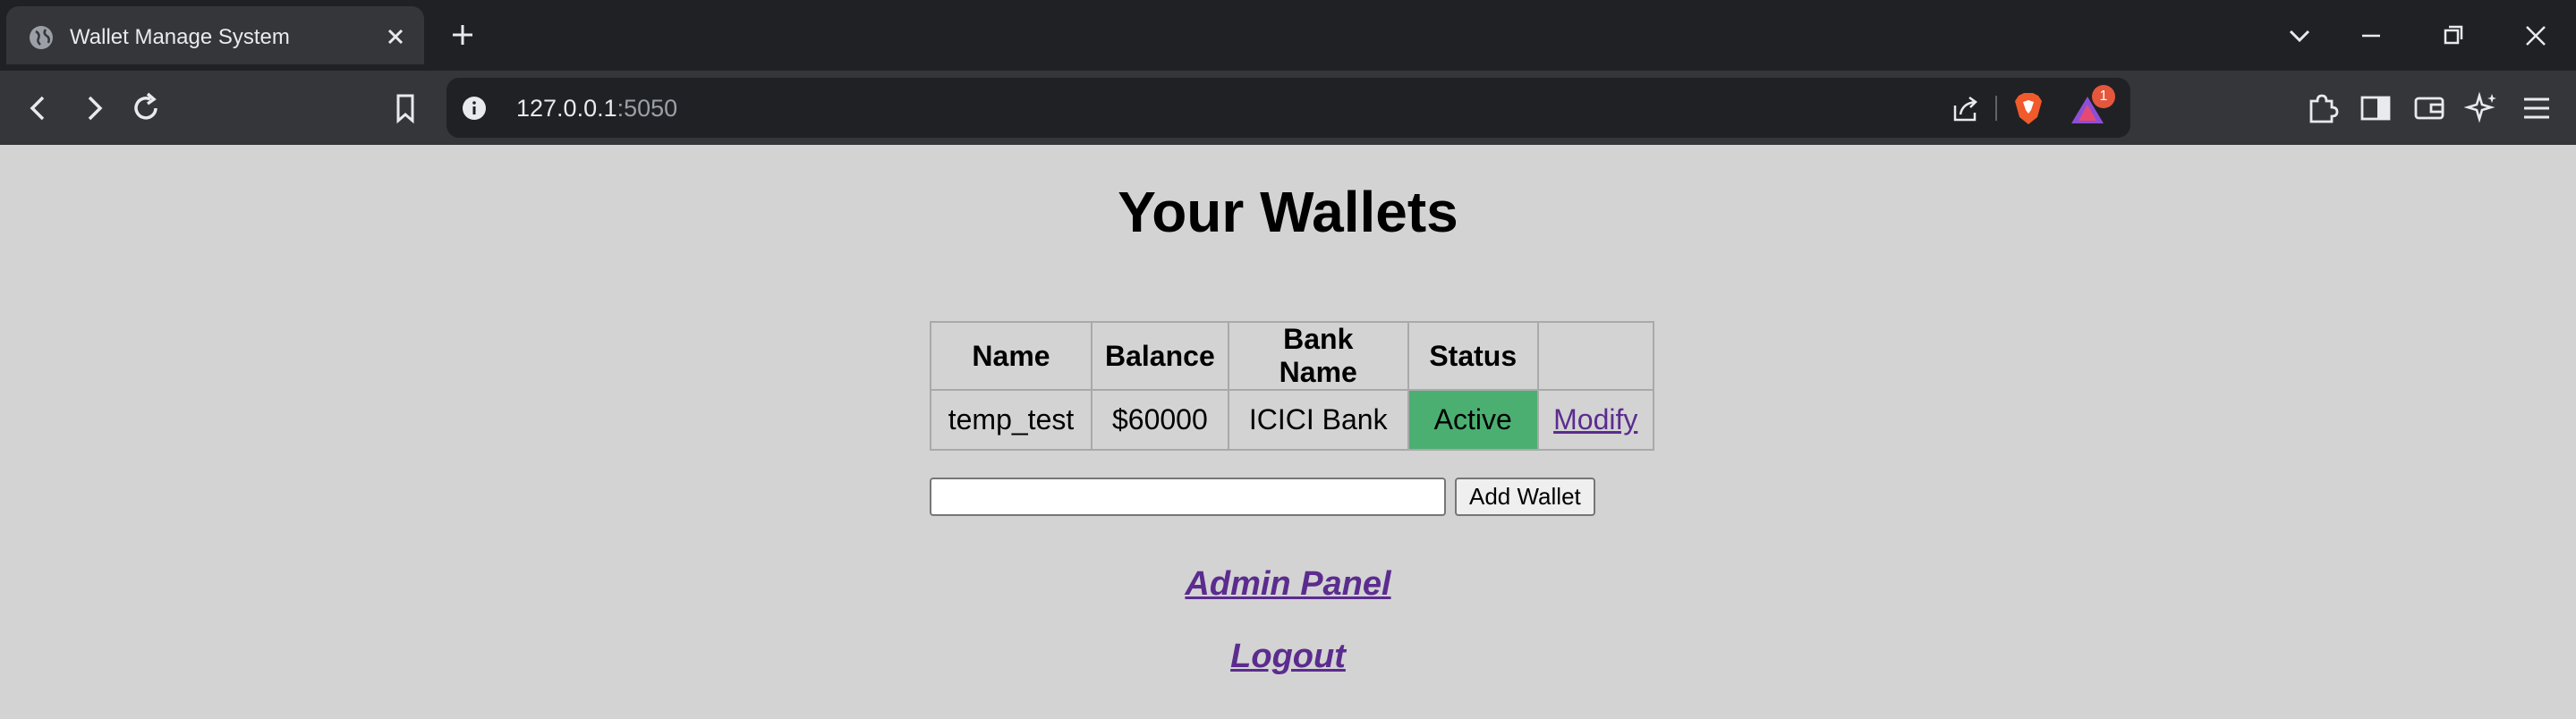 The image size is (2576, 719). I want to click on wallet-icon, so click(2429, 108).